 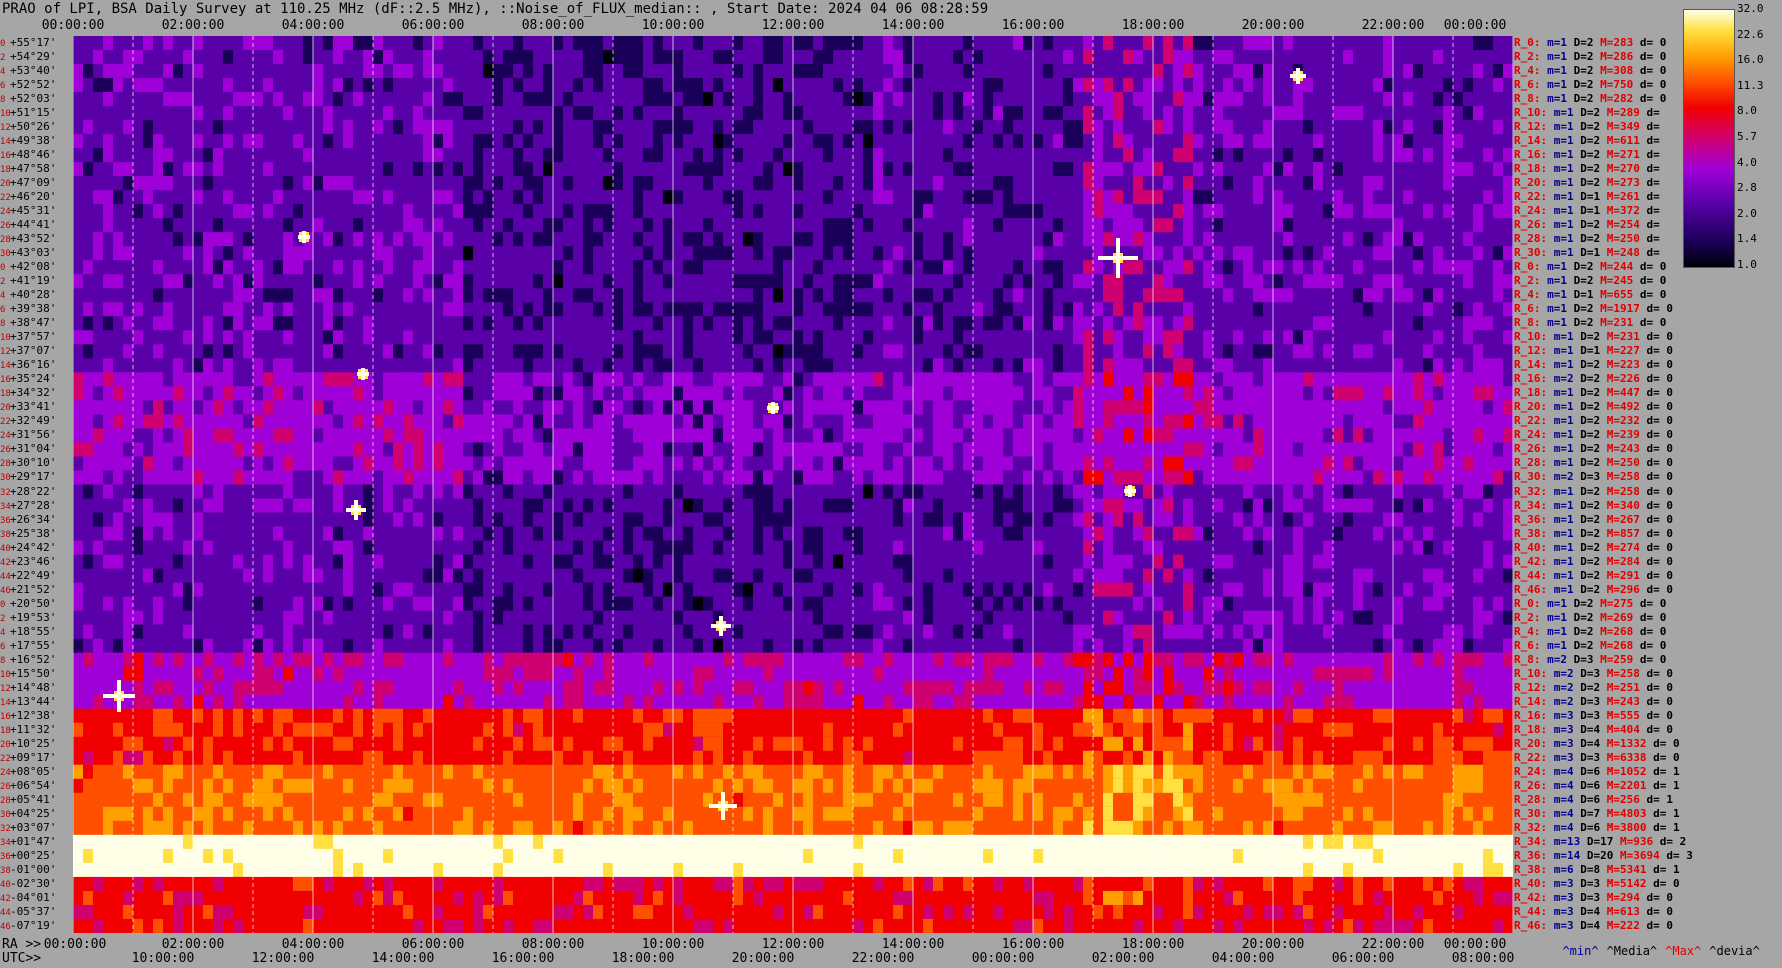 I want to click on row-index: 20, so click(x=5, y=408).